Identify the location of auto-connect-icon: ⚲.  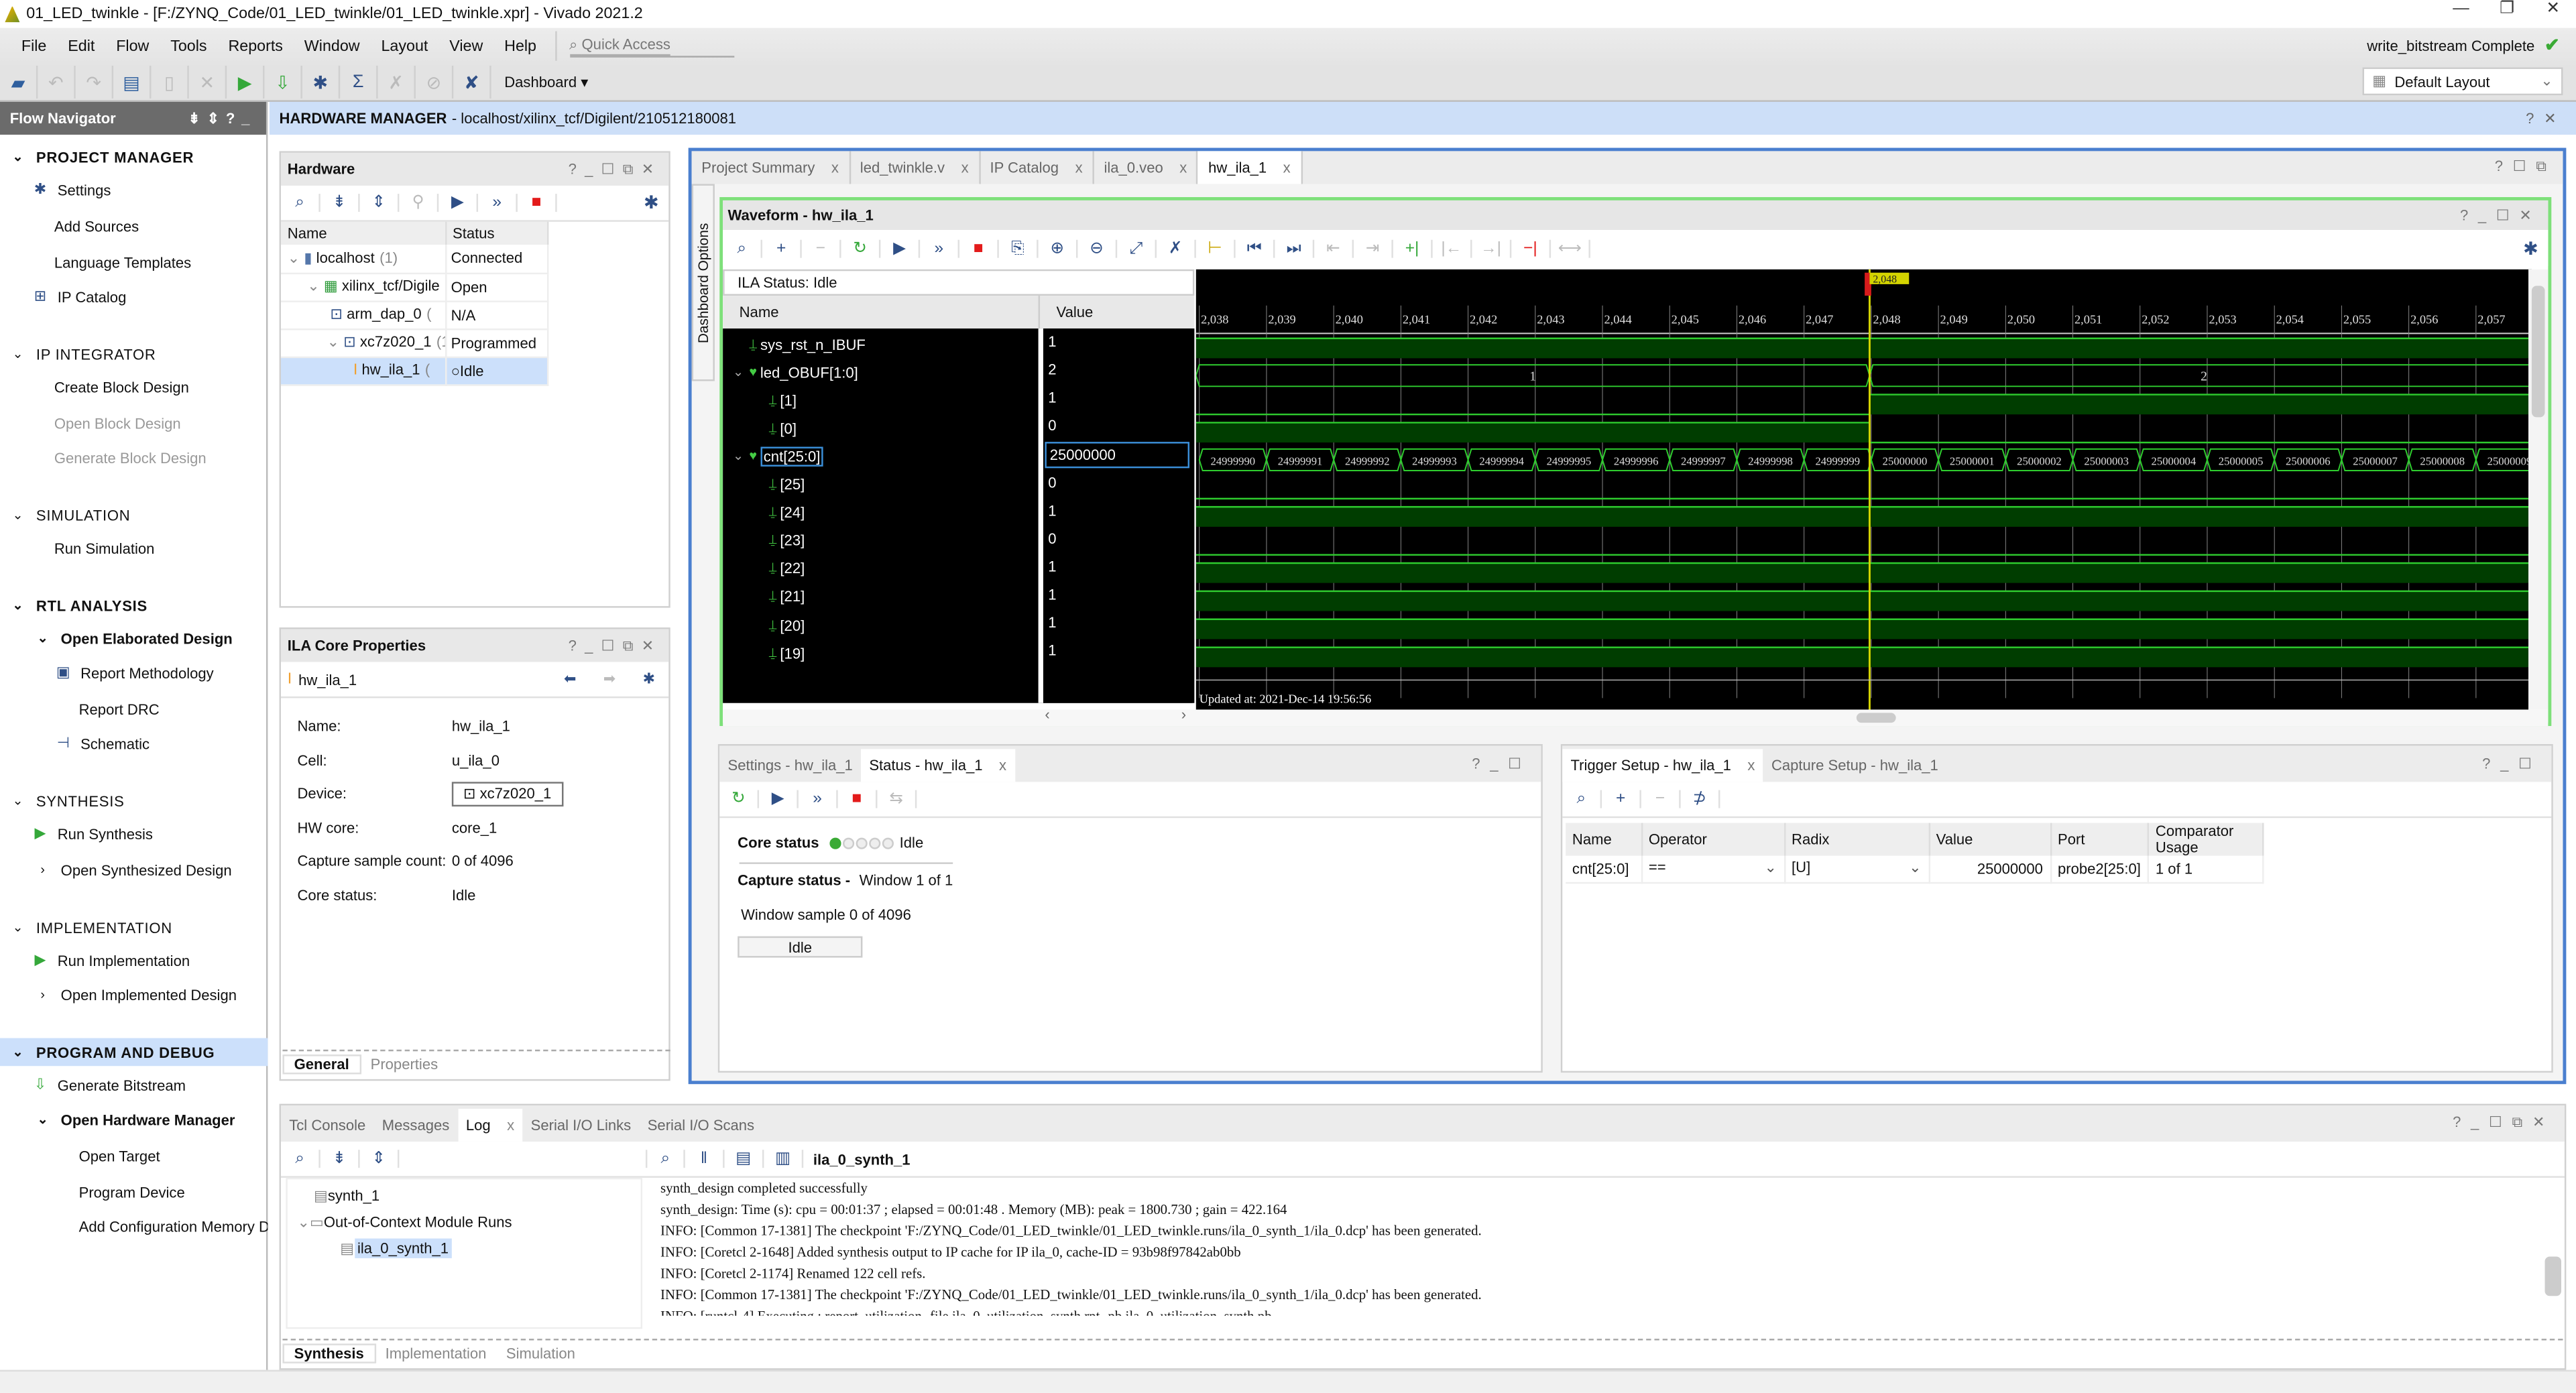
(419, 204).